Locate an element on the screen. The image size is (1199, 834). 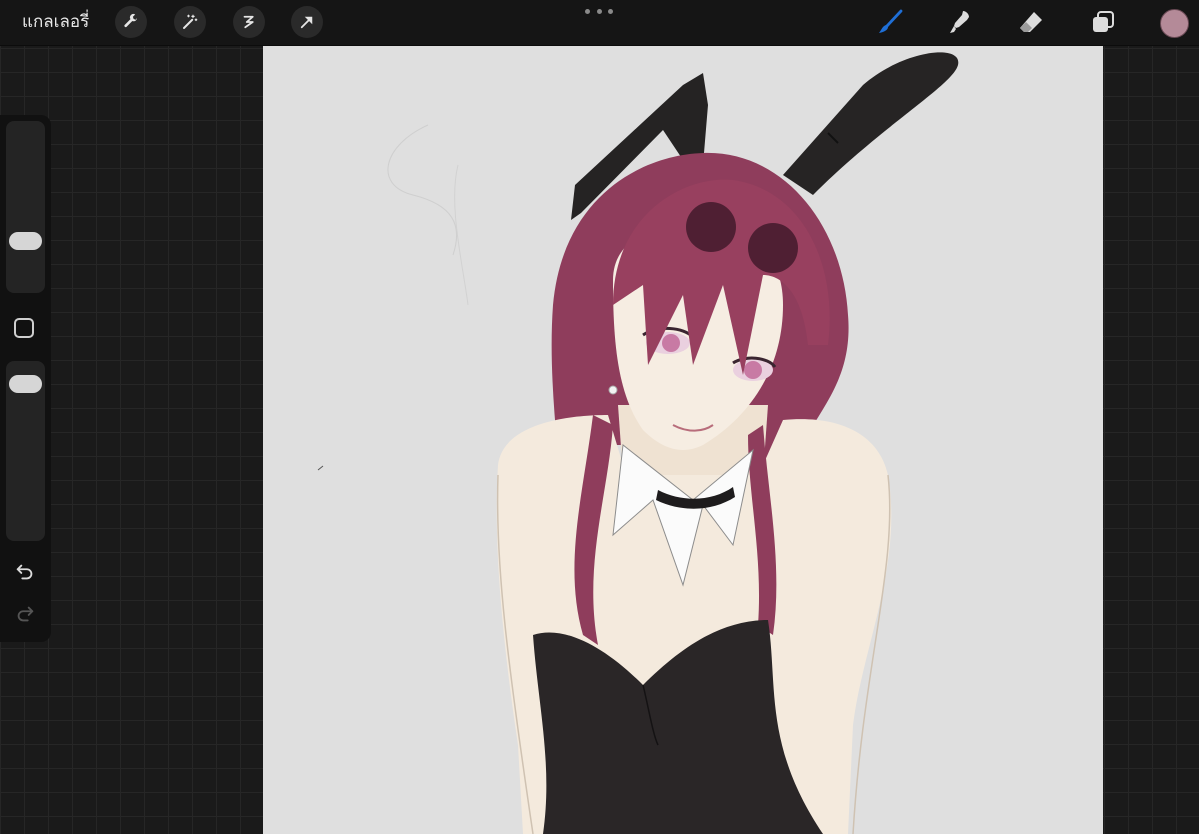
undo-icon is located at coordinates (24, 572).